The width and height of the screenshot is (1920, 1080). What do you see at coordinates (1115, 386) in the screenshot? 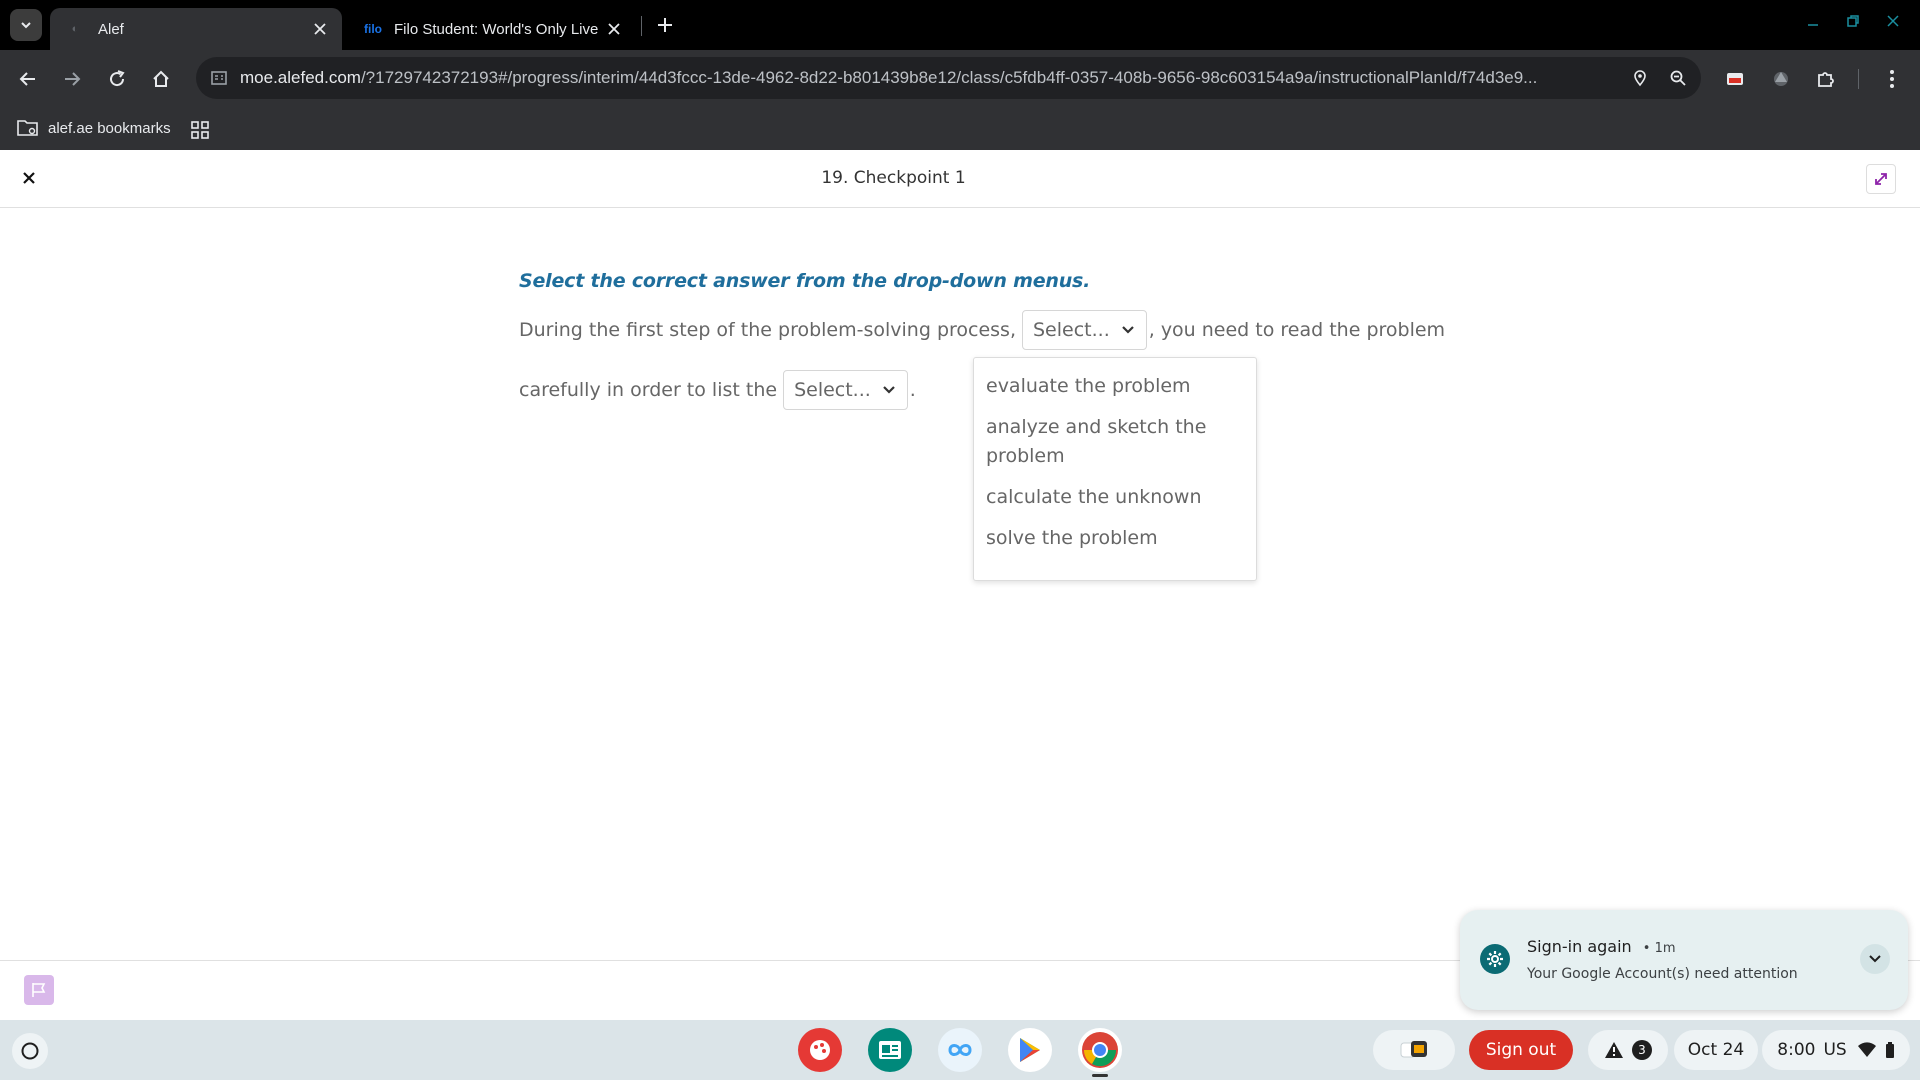
I see `dropdown-option: evaluate the problem` at bounding box center [1115, 386].